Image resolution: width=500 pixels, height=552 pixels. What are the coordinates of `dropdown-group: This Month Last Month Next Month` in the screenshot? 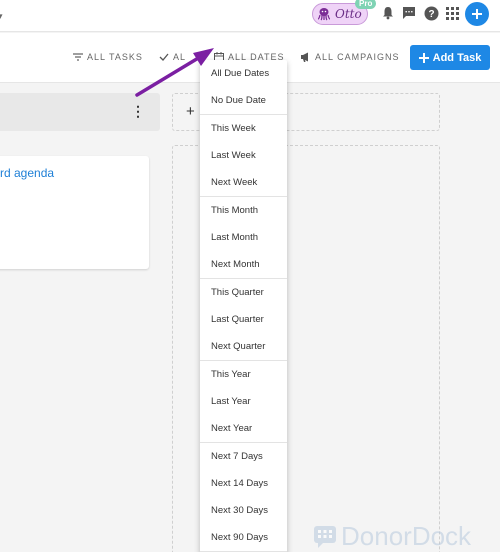 It's located at (243, 238).